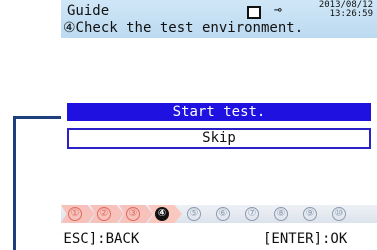 The width and height of the screenshot is (377, 250). What do you see at coordinates (133, 214) in the screenshot?
I see `step-3-label: ③` at bounding box center [133, 214].